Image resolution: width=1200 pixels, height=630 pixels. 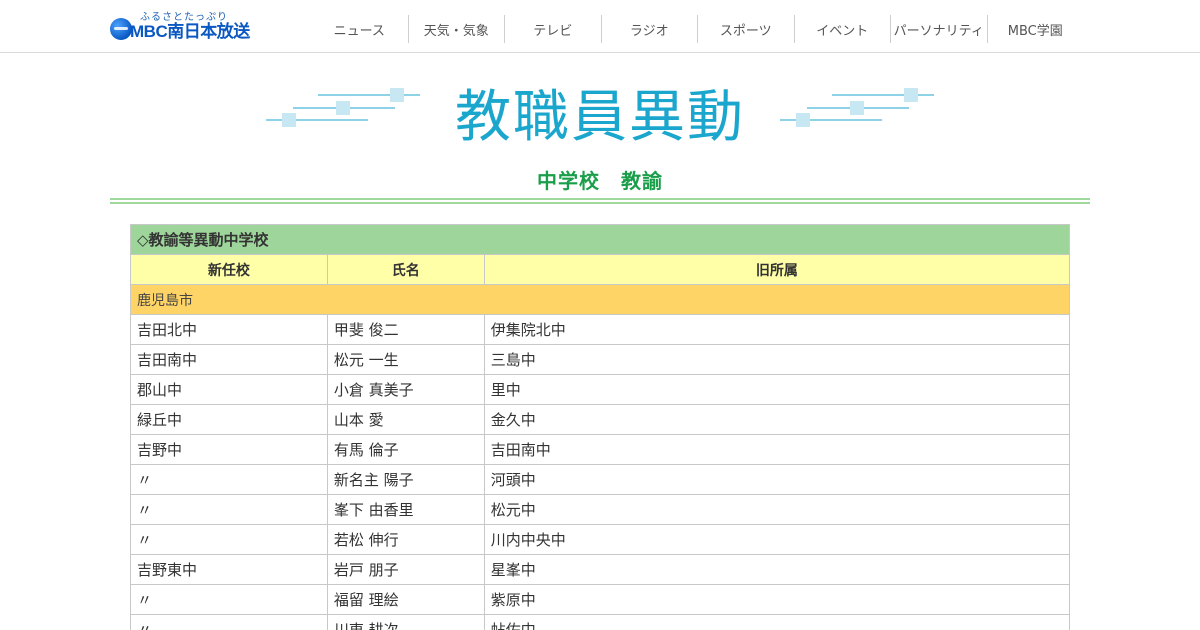 I want to click on cell-previous: 帖佐中, so click(x=777, y=622).